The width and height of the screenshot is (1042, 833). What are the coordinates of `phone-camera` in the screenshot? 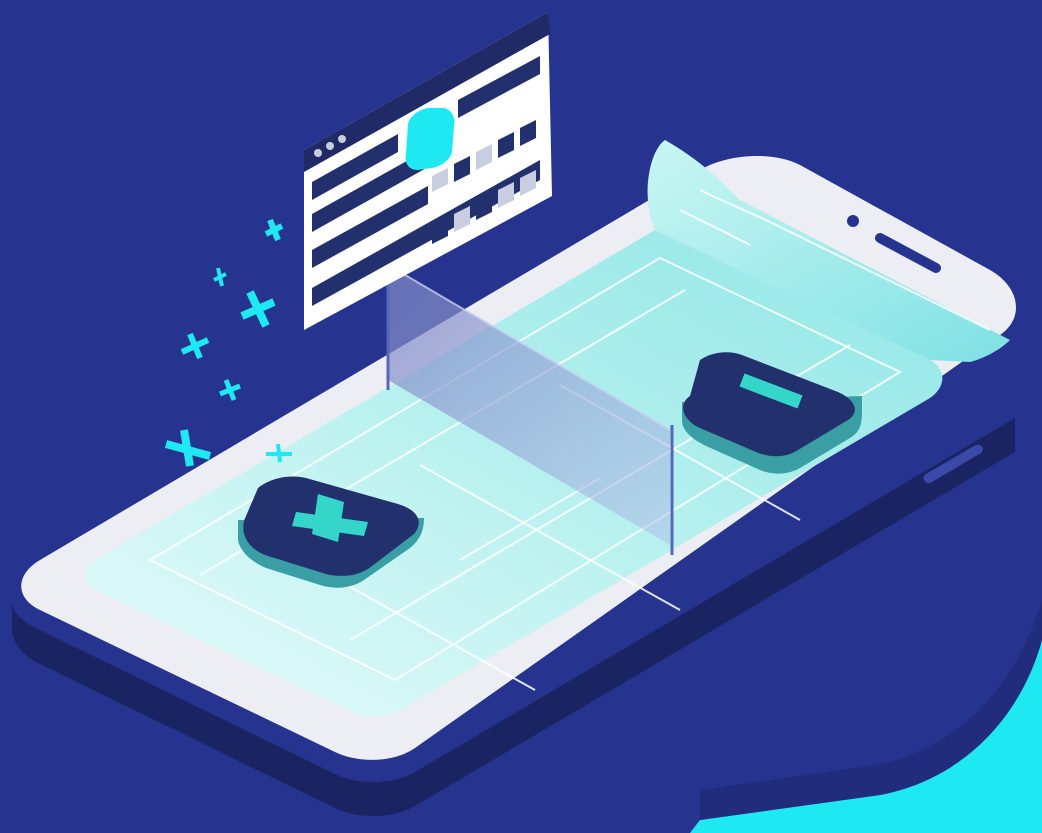 It's located at (853, 221).